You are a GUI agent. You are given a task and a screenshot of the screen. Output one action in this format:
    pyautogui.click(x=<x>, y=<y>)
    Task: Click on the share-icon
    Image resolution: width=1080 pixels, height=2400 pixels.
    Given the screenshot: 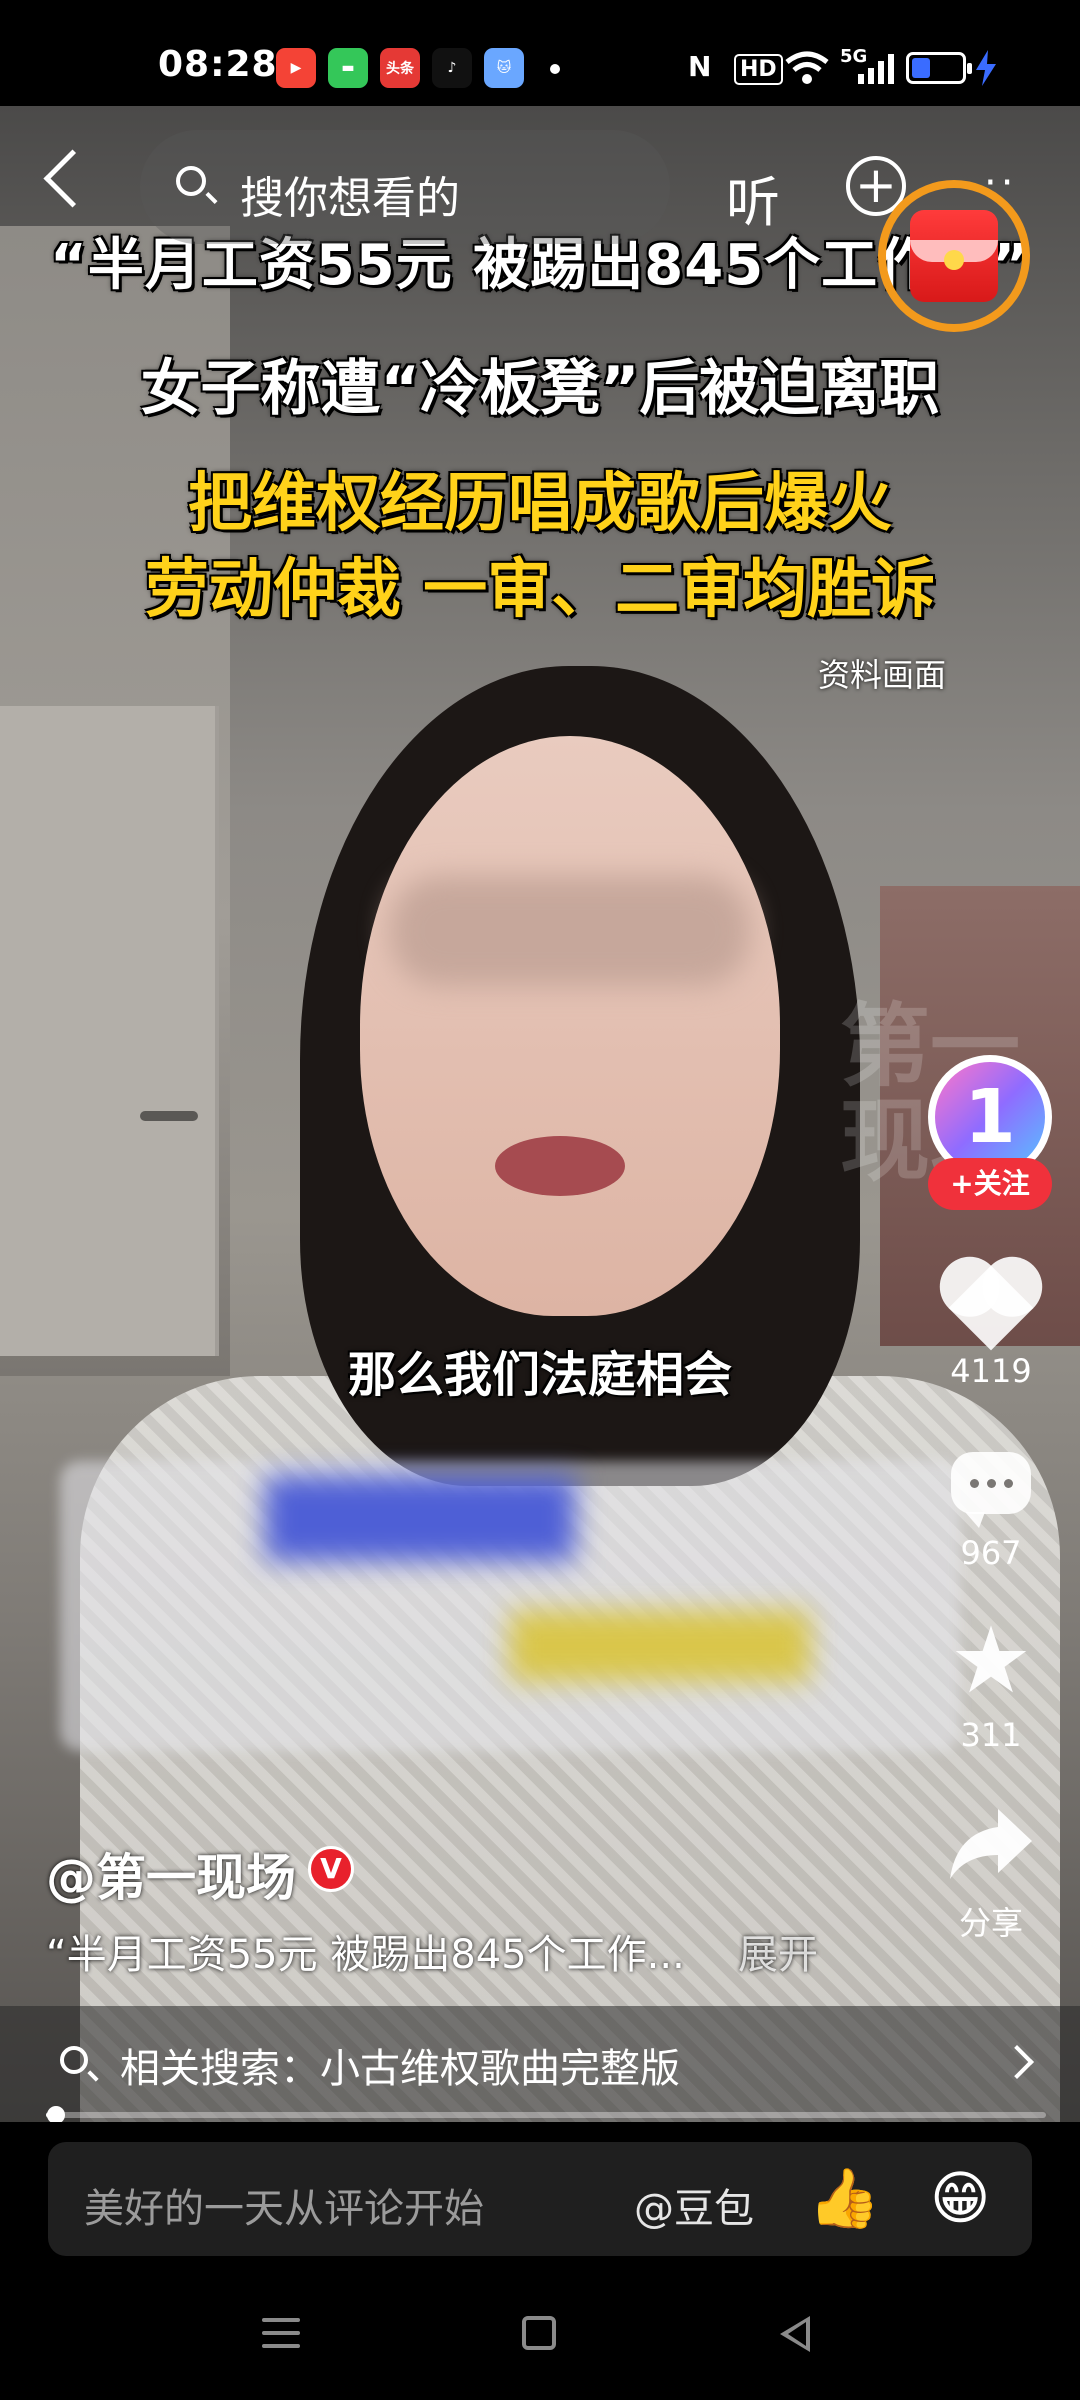 What is the action you would take?
    pyautogui.click(x=991, y=1844)
    